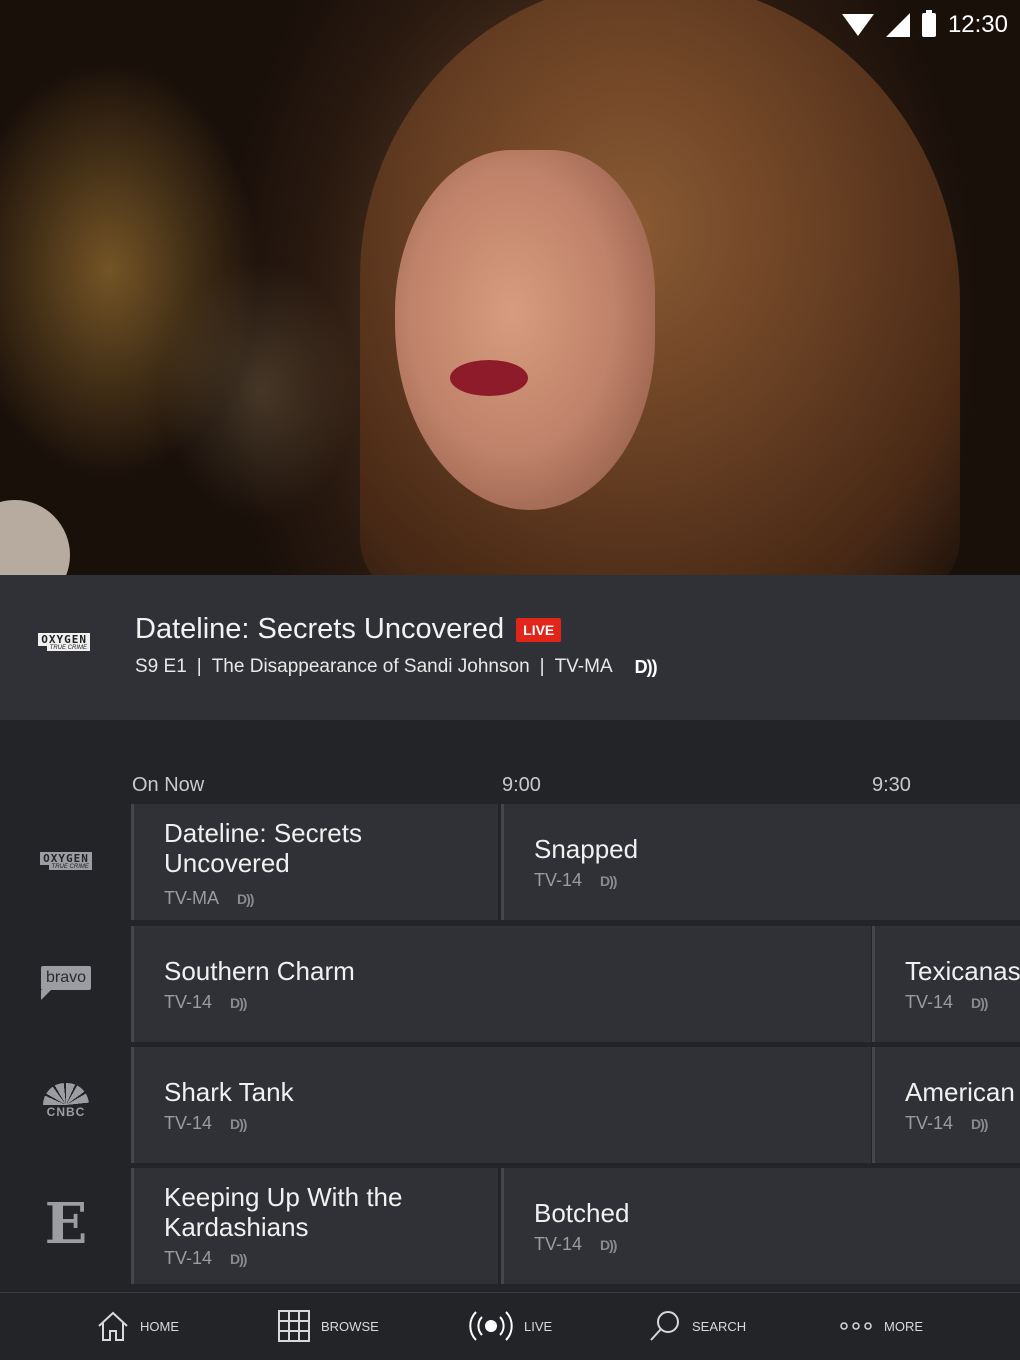 This screenshot has height=1360, width=1020. I want to click on nav-label: LIVE, so click(538, 1326).